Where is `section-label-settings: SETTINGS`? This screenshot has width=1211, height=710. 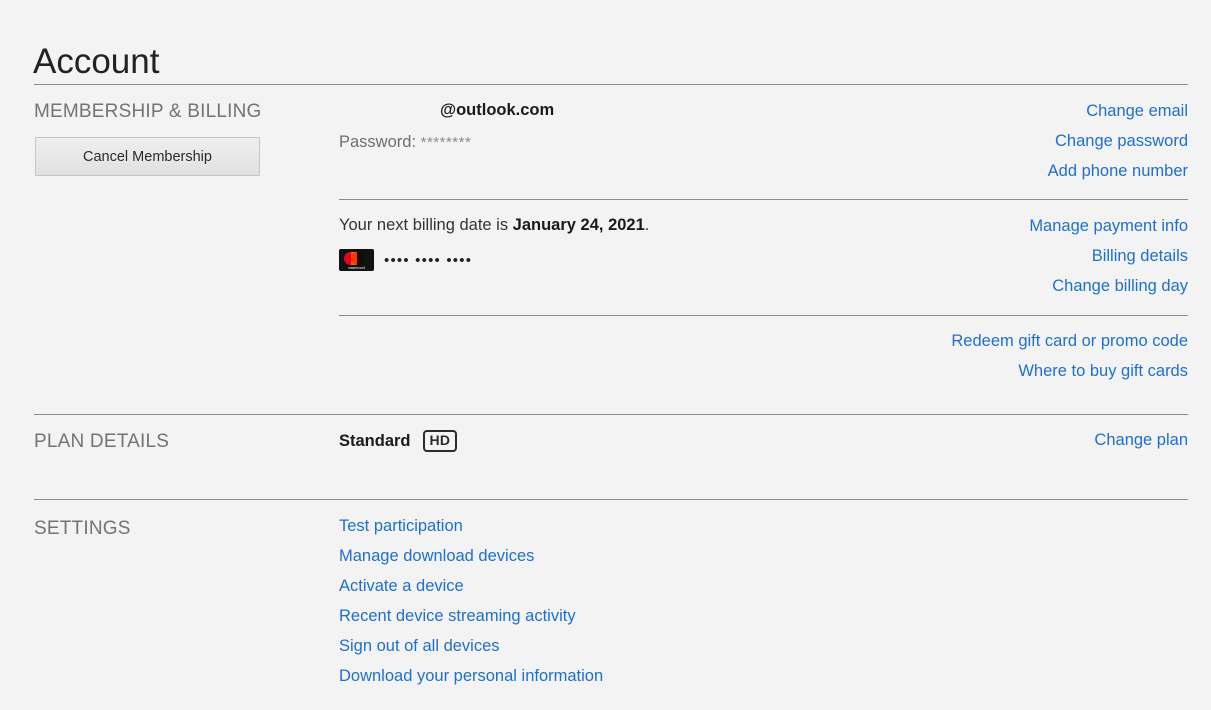 section-label-settings: SETTINGS is located at coordinates (82, 528).